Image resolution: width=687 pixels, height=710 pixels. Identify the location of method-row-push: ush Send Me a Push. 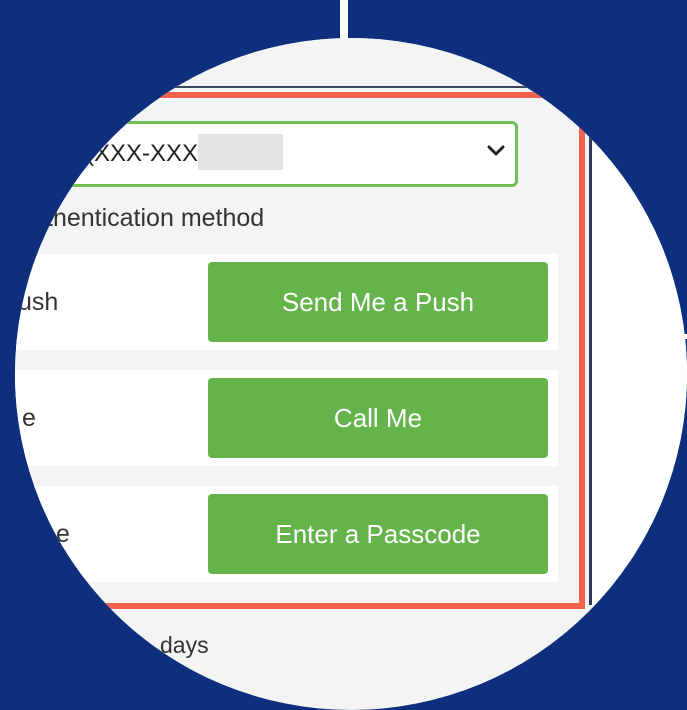
(286, 302).